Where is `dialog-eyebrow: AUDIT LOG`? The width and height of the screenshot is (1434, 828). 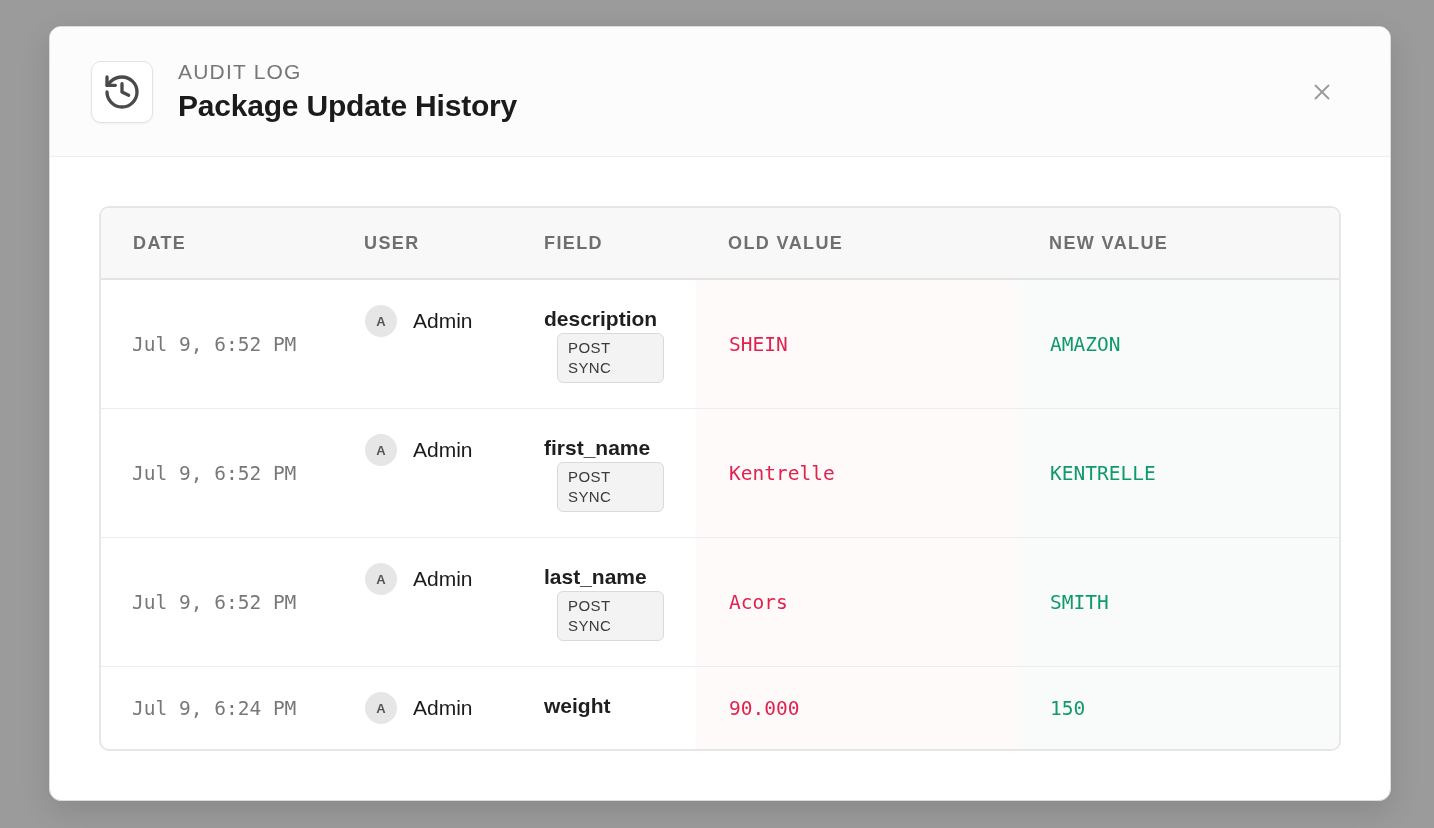
dialog-eyebrow: AUDIT LOG is located at coordinates (240, 71).